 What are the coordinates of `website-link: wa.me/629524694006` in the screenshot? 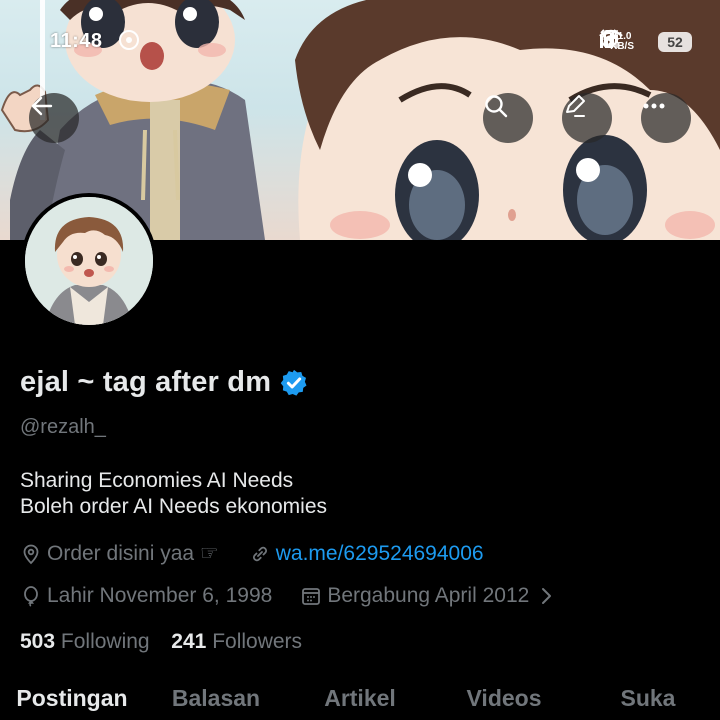 It's located at (380, 554).